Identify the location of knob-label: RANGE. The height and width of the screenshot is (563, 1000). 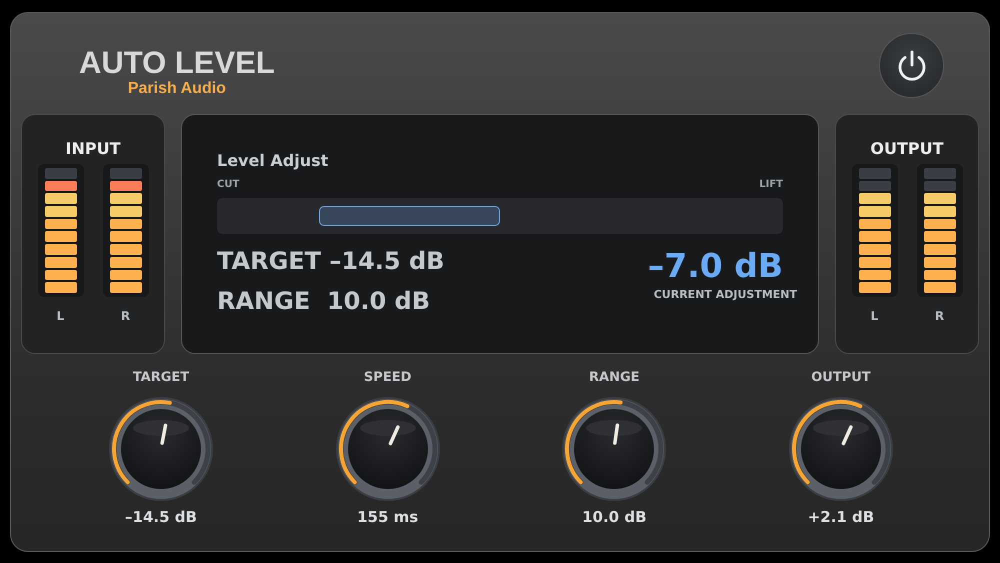
(614, 378).